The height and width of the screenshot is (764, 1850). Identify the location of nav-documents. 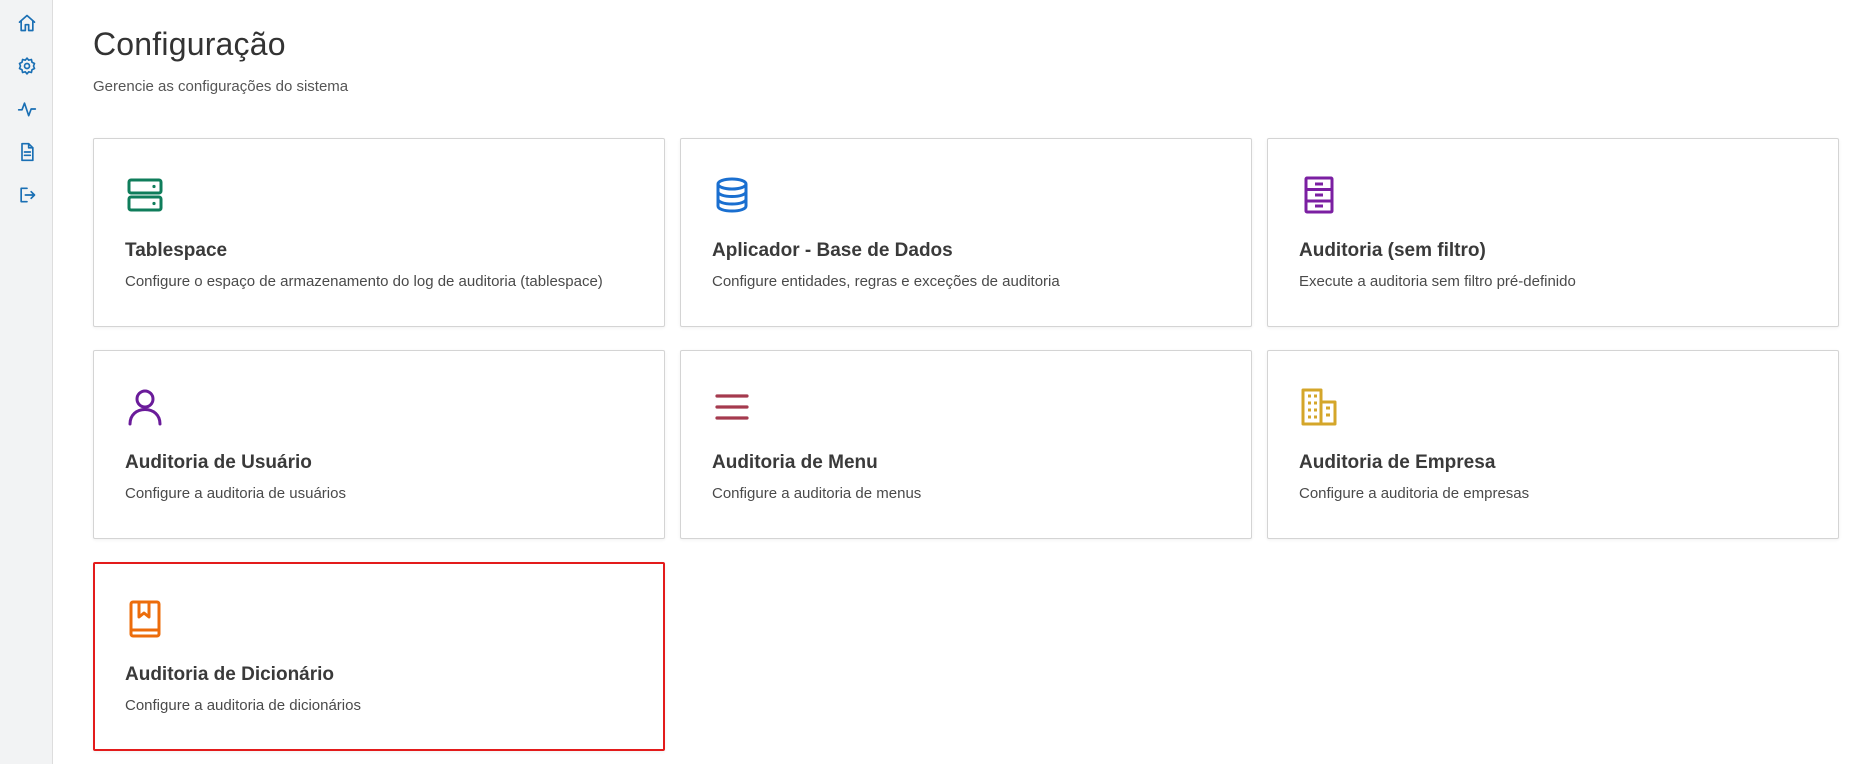
(27, 152).